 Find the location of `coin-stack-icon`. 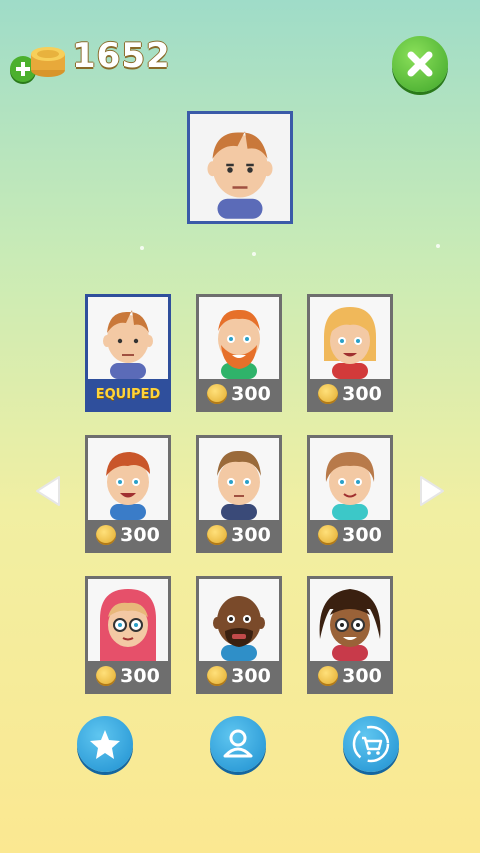

coin-stack-icon is located at coordinates (48, 61).